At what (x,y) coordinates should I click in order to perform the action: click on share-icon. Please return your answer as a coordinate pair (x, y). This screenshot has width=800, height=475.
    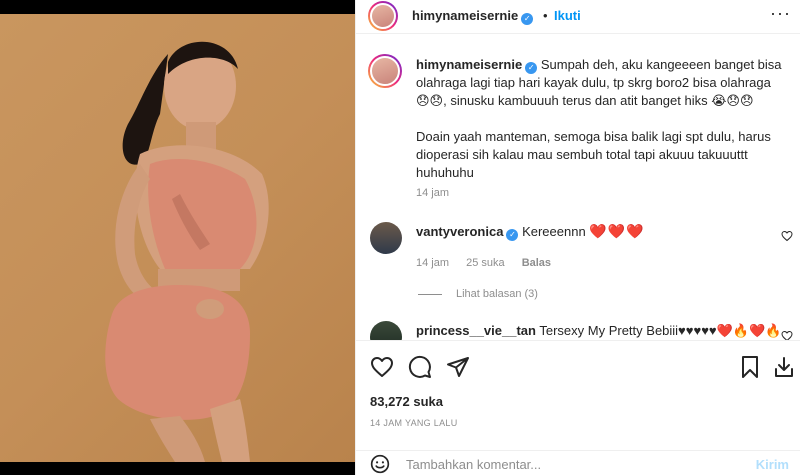
    Looking at the image, I should click on (458, 367).